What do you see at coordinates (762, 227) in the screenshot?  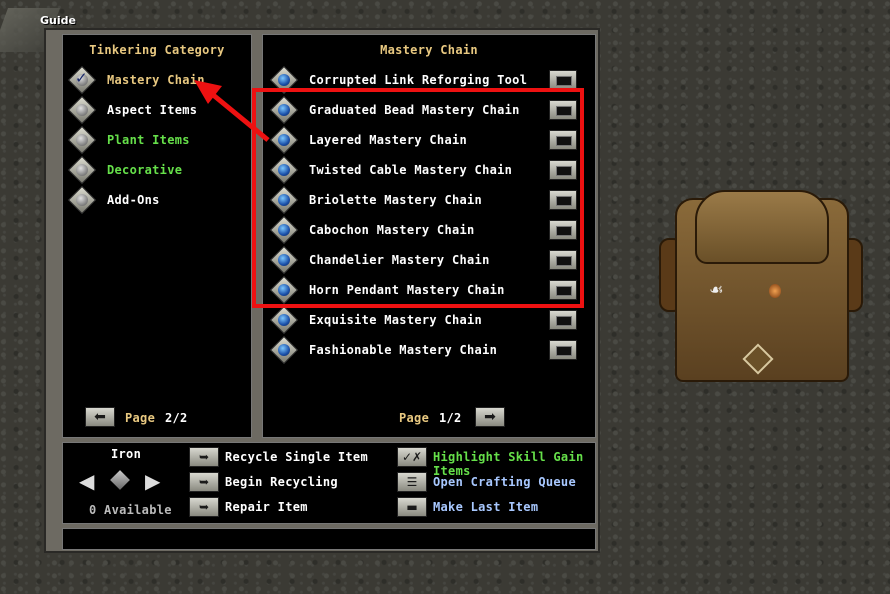 I see `backpack-flap` at bounding box center [762, 227].